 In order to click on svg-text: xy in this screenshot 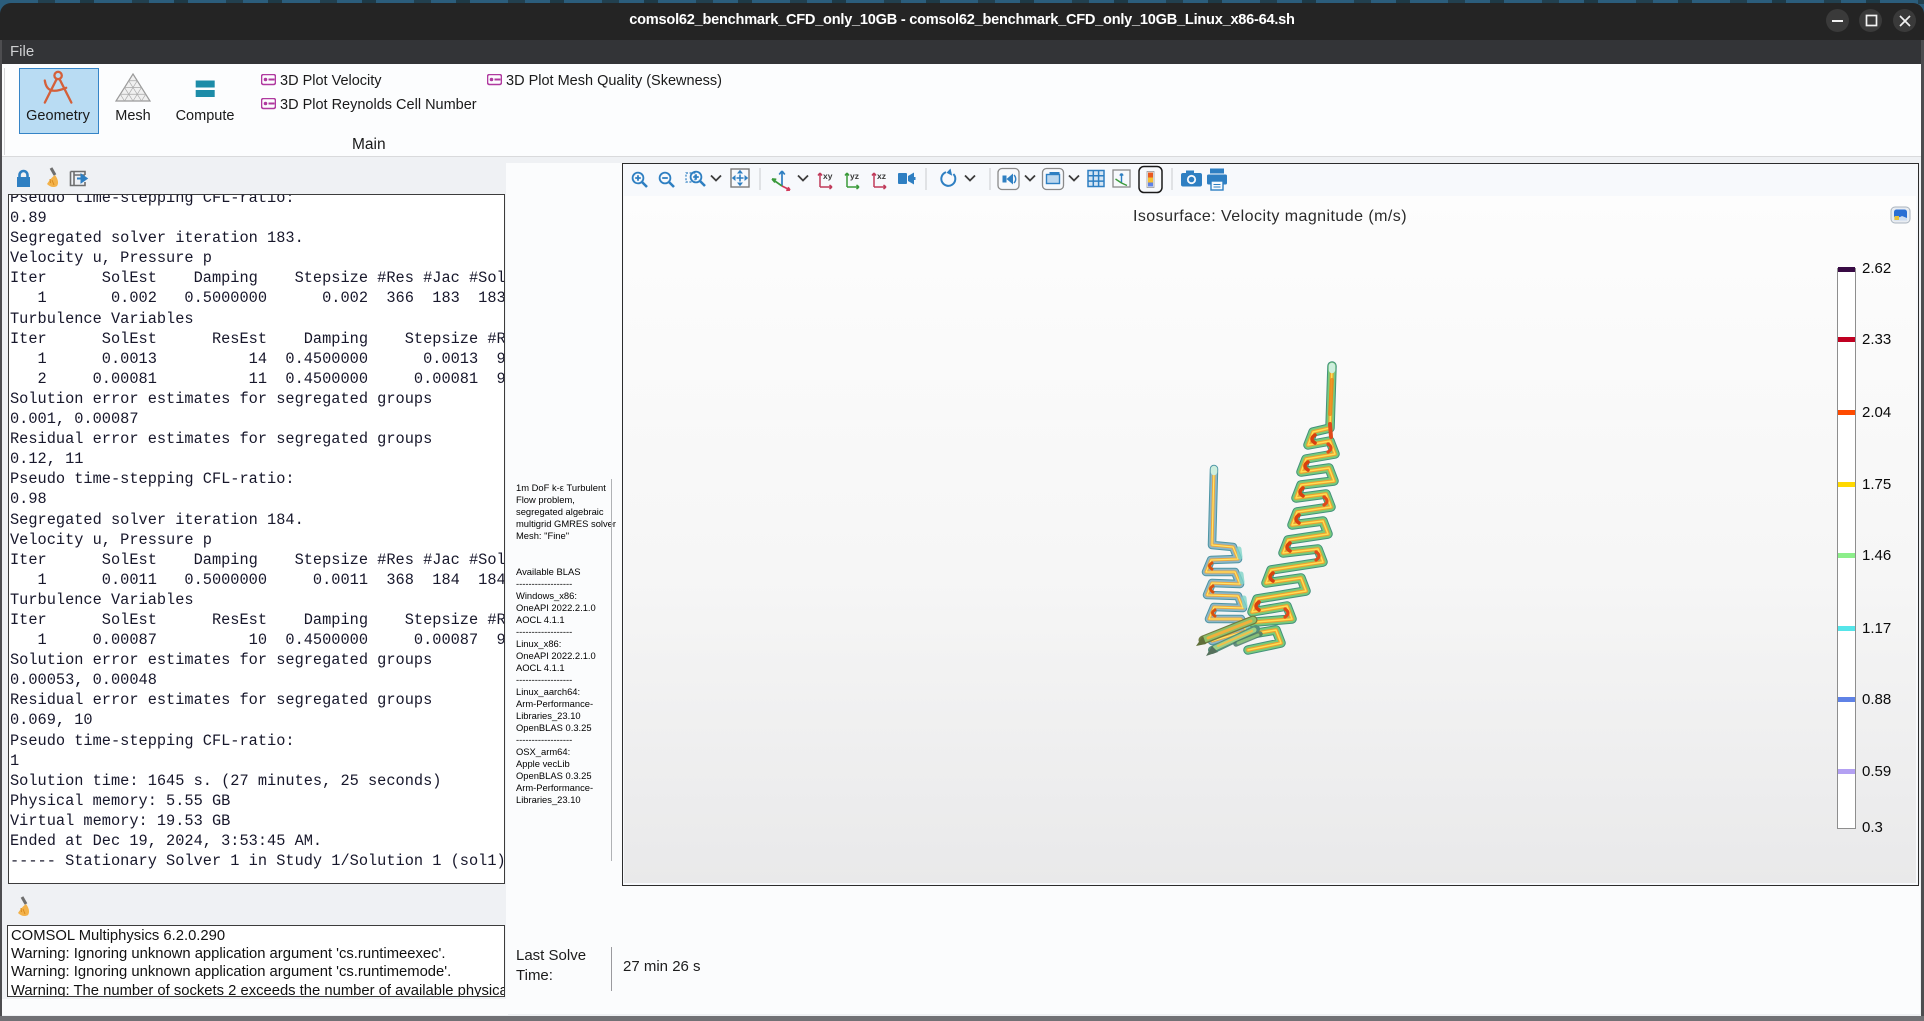, I will do `click(828, 176)`.